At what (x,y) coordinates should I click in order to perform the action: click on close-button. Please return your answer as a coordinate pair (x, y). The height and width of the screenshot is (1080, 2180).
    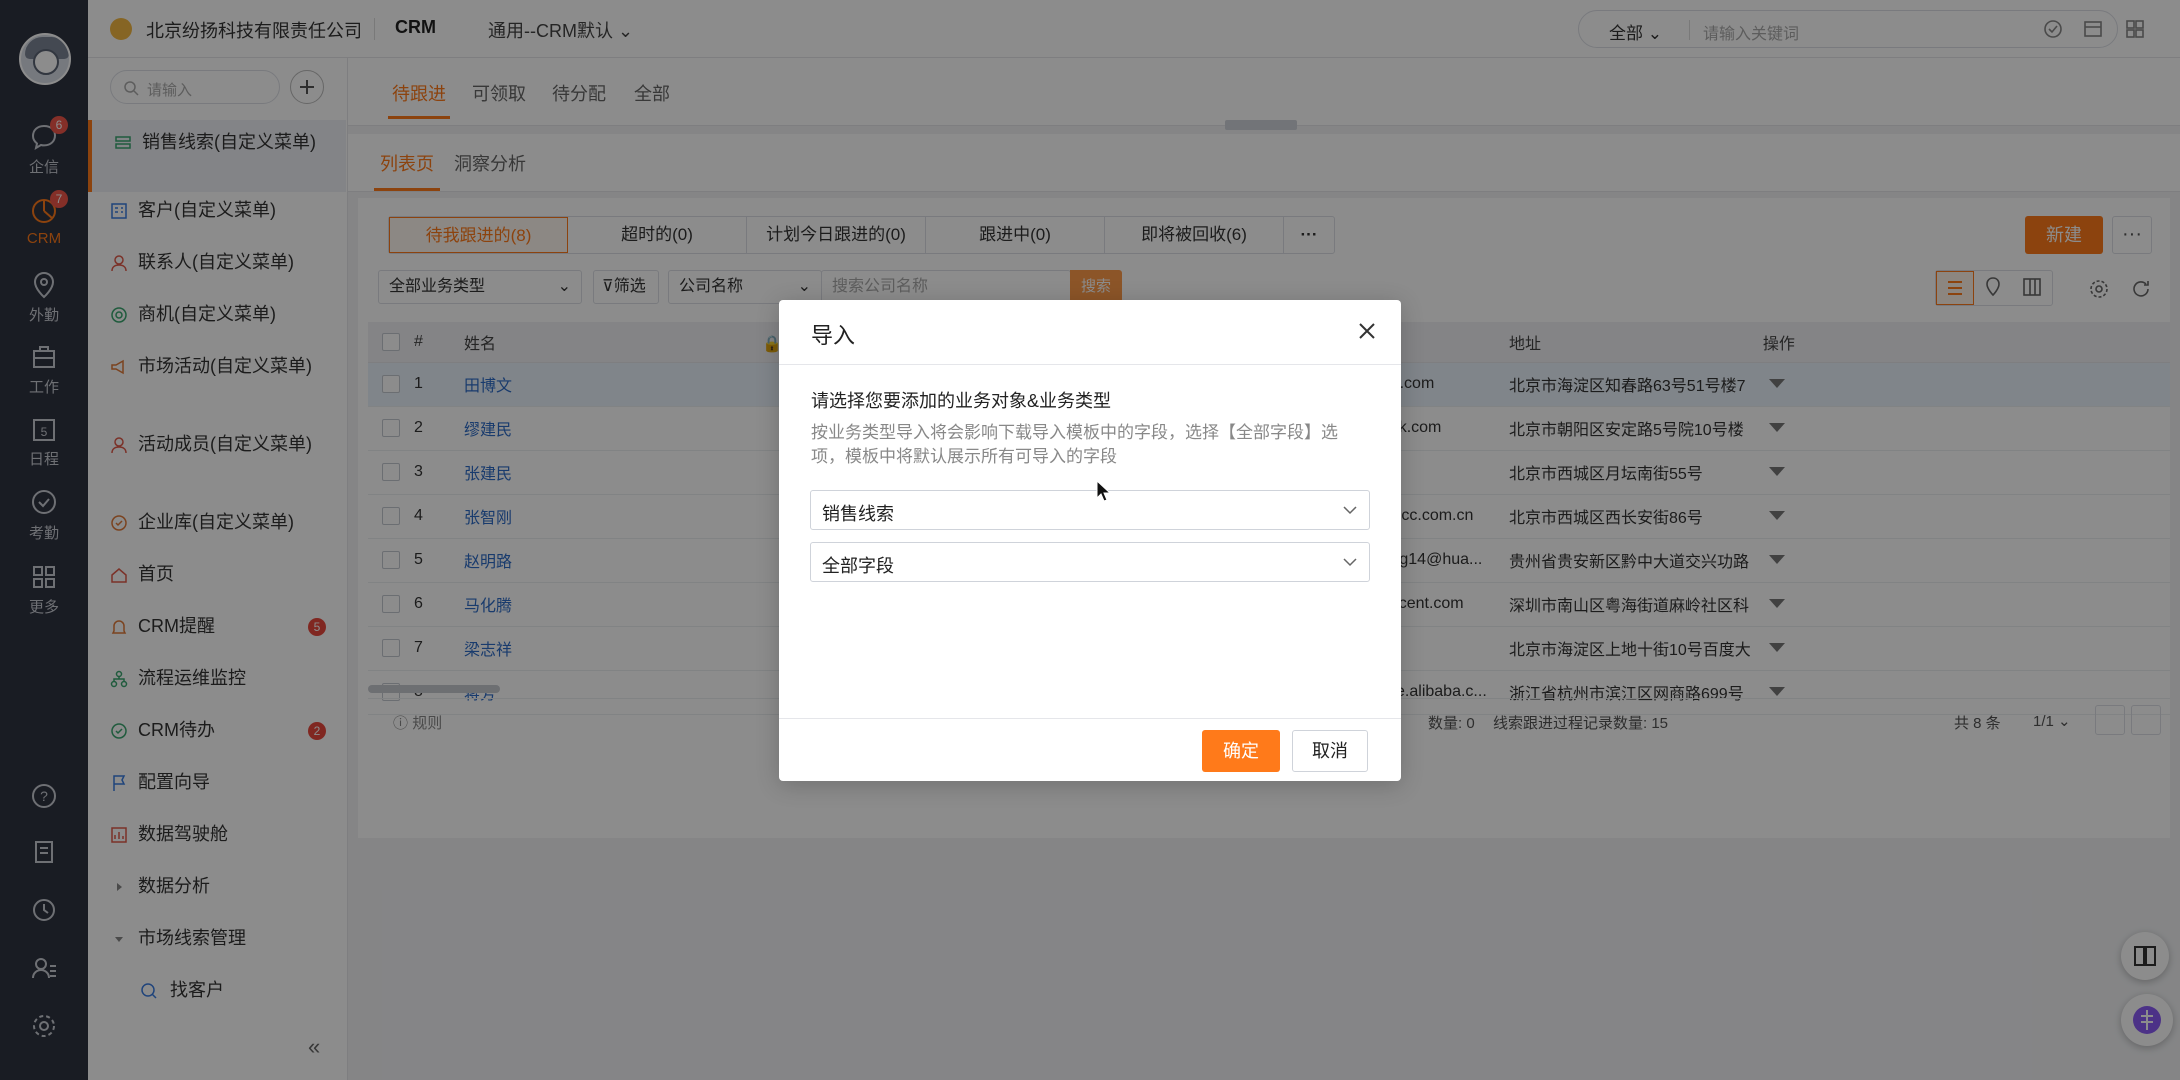
    Looking at the image, I should click on (1367, 331).